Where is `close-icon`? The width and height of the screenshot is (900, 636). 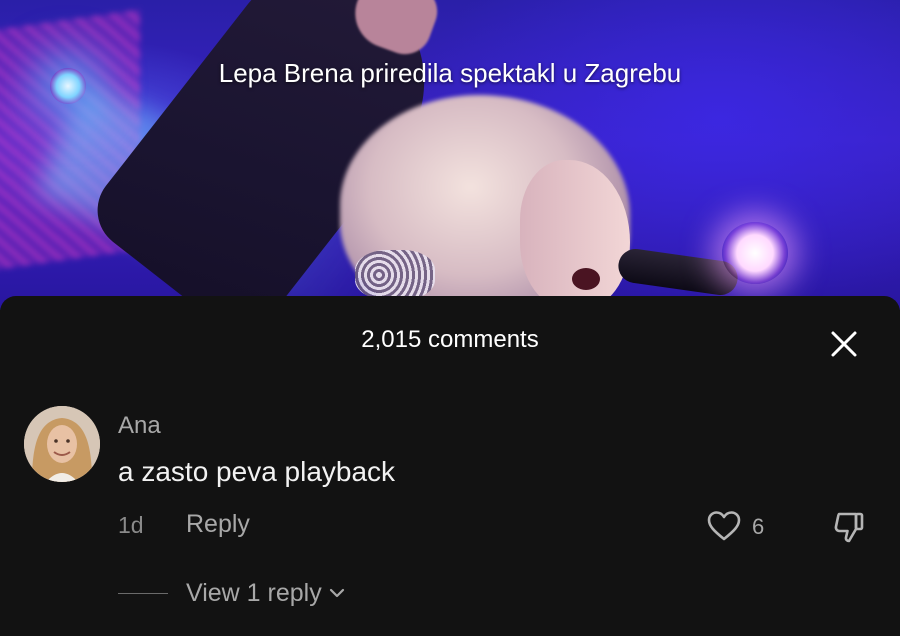 close-icon is located at coordinates (844, 344).